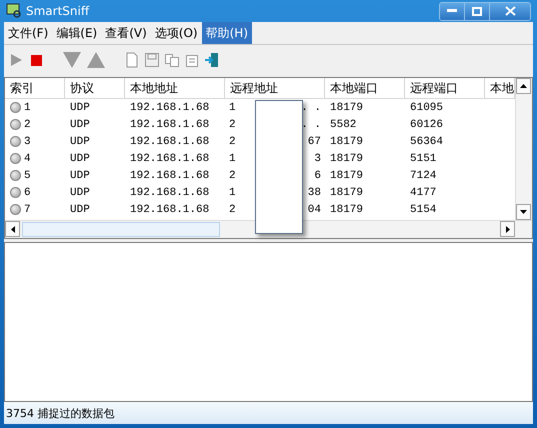 This screenshot has width=537, height=428. I want to click on right-arrow-icon, so click(508, 229).